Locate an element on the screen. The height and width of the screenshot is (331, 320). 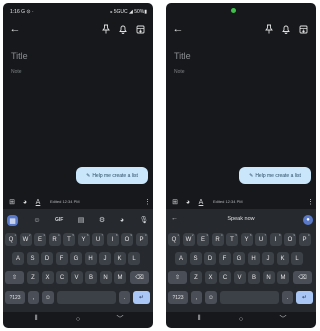
reminder-bell-icon is located at coordinates (286, 29).